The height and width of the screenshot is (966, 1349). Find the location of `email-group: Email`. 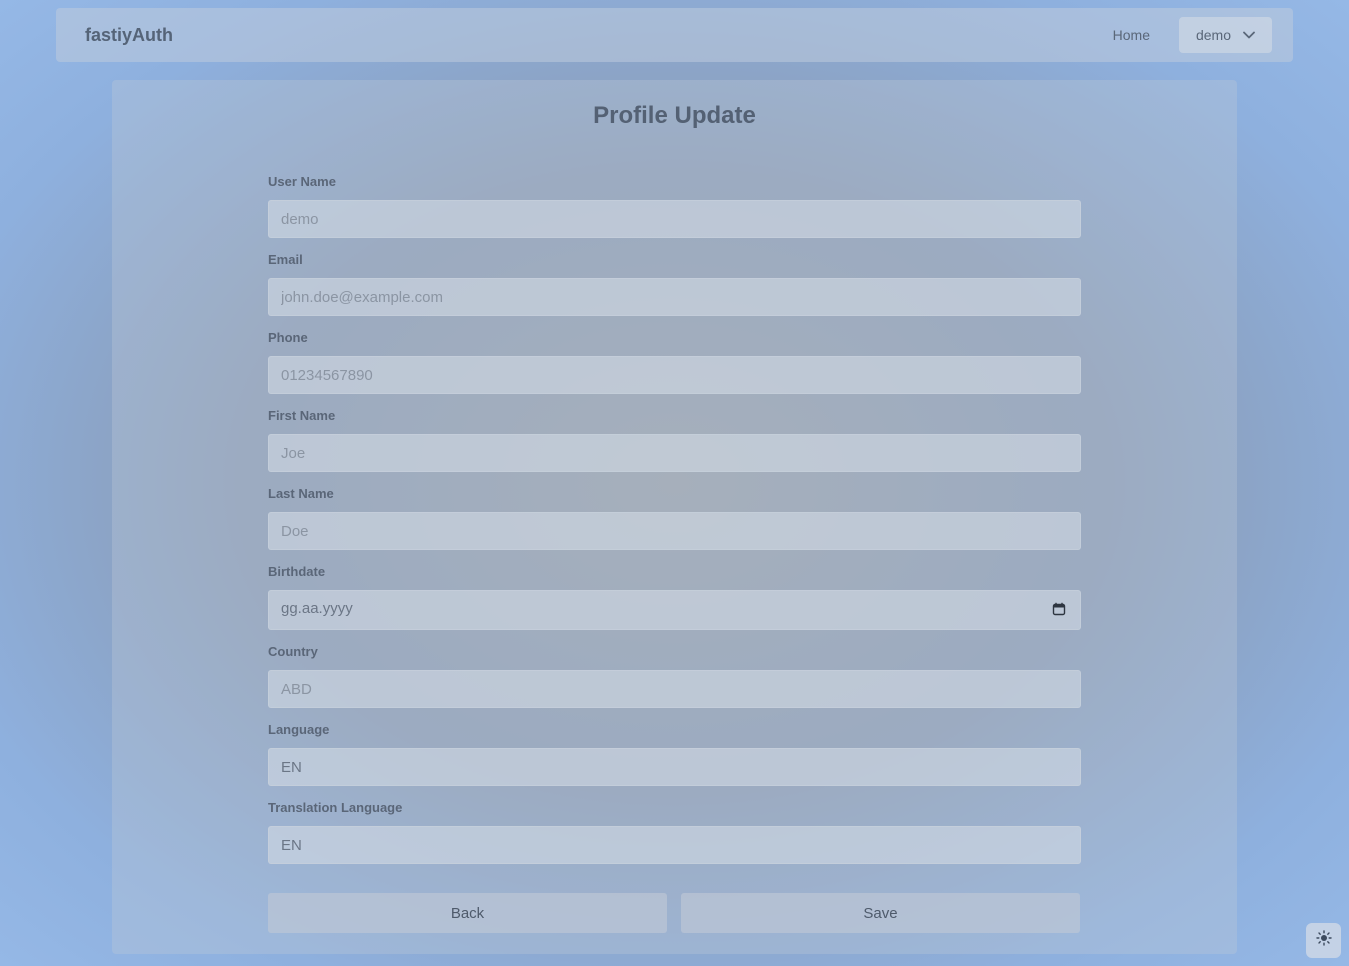

email-group: Email is located at coordinates (674, 291).